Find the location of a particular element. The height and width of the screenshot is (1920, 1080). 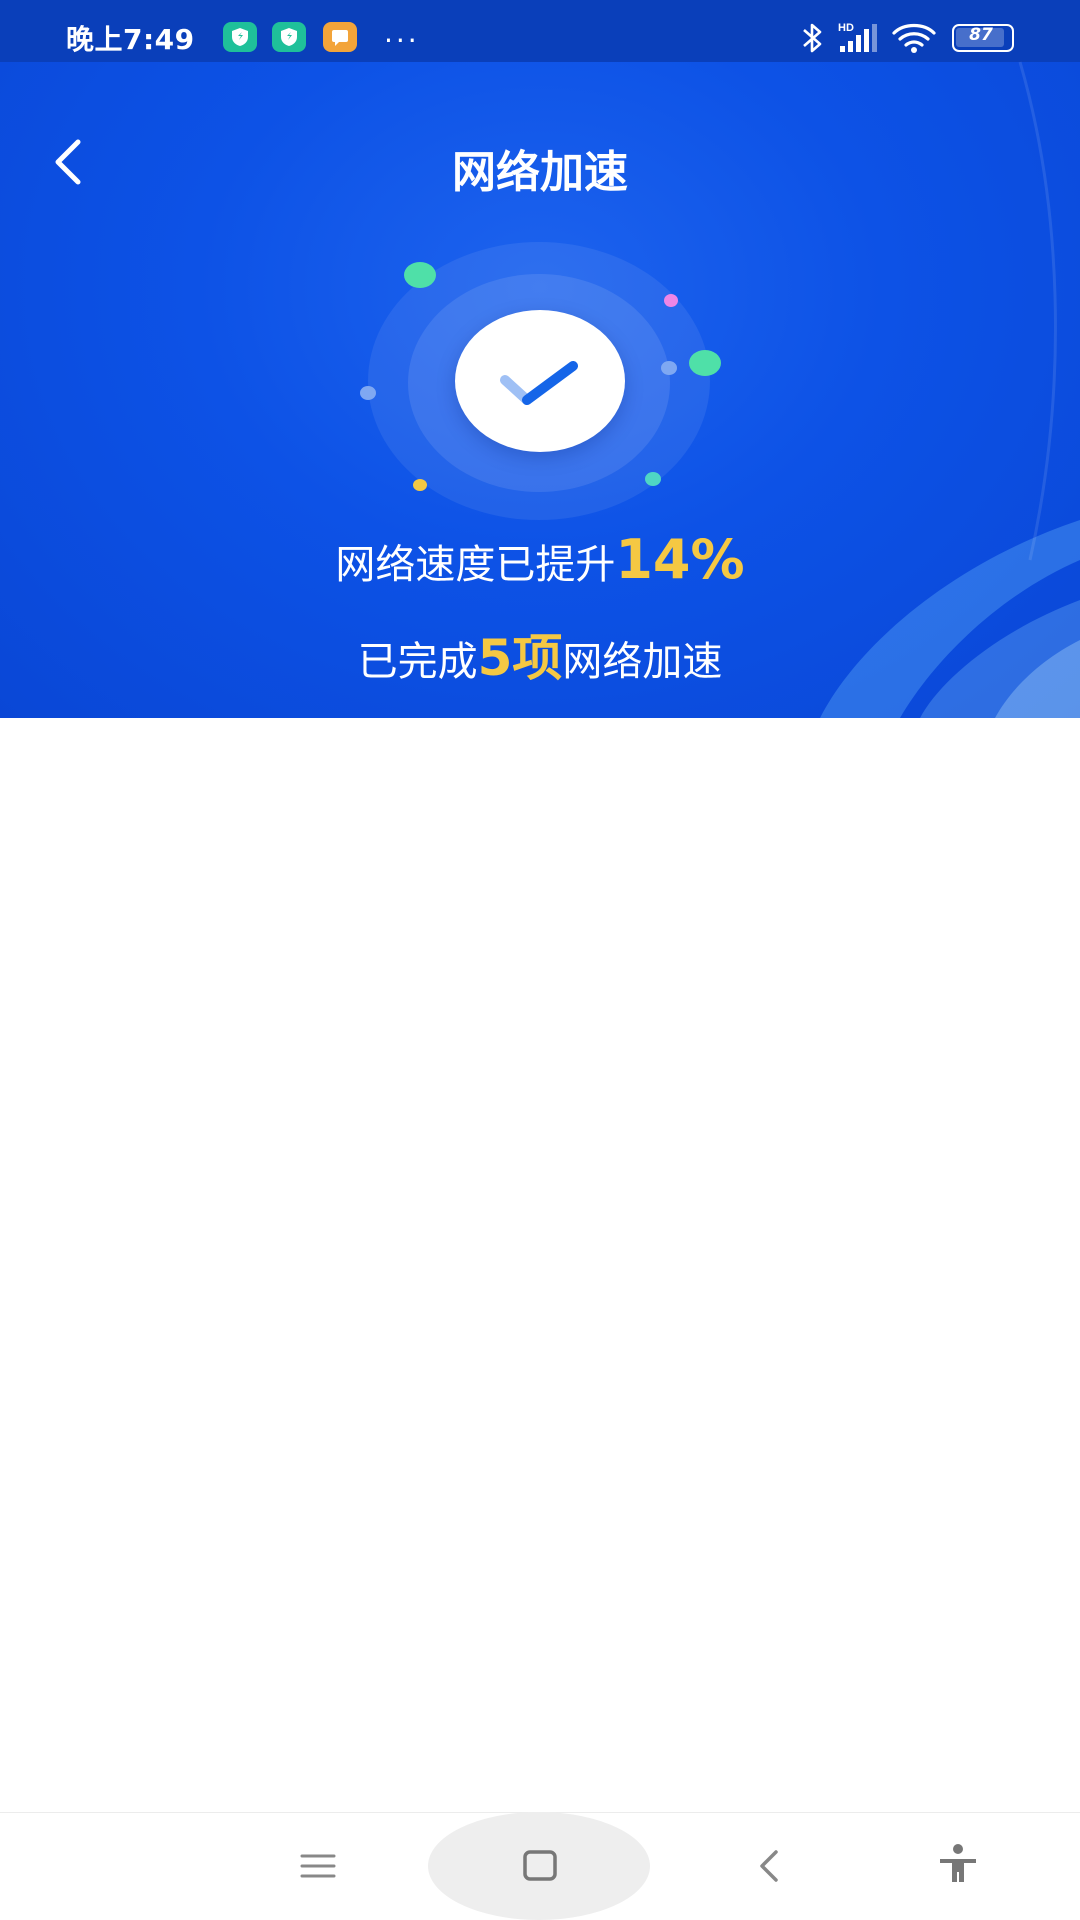

page-title: 网络加速 is located at coordinates (540, 172).